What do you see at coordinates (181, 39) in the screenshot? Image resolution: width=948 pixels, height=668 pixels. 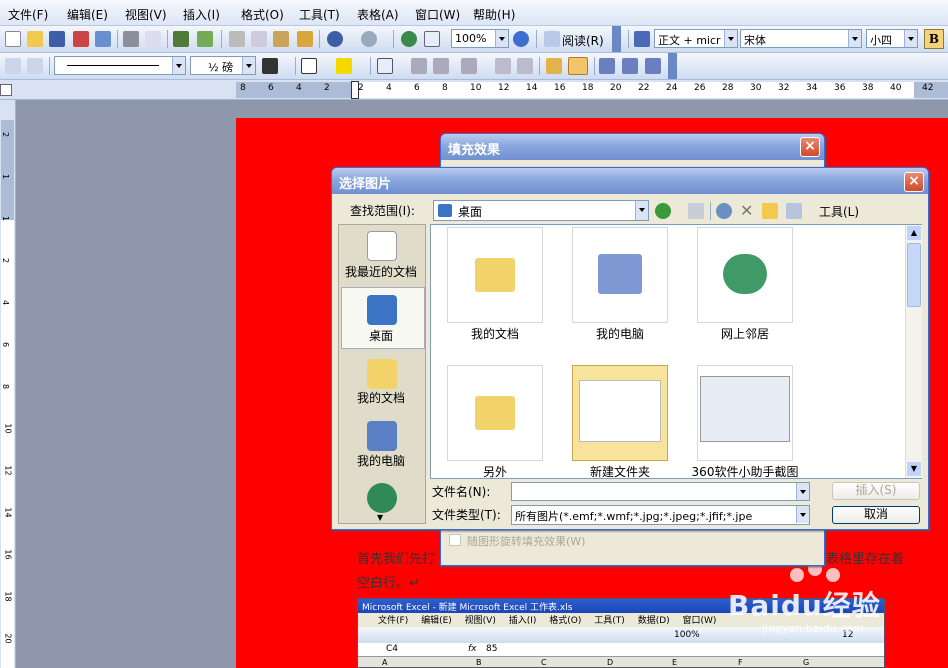 I see `spelling-icon` at bounding box center [181, 39].